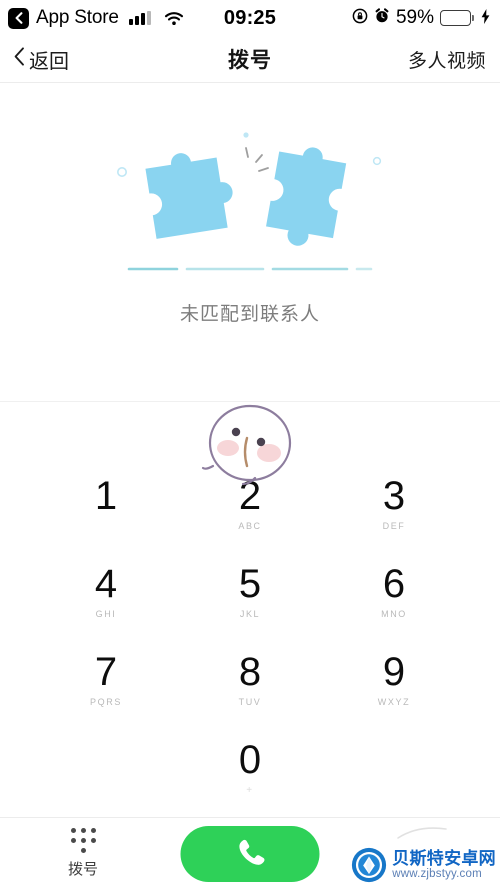  Describe the element at coordinates (106, 614) in the screenshot. I see `key-letters: GHI` at that location.